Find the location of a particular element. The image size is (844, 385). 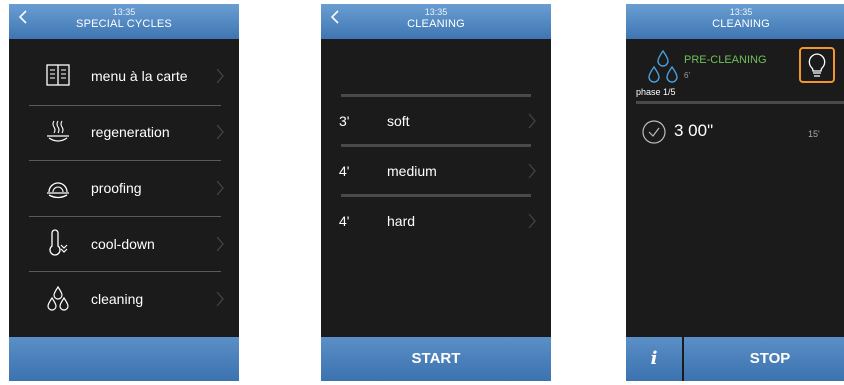

proofing-dough-icon is located at coordinates (58, 190).